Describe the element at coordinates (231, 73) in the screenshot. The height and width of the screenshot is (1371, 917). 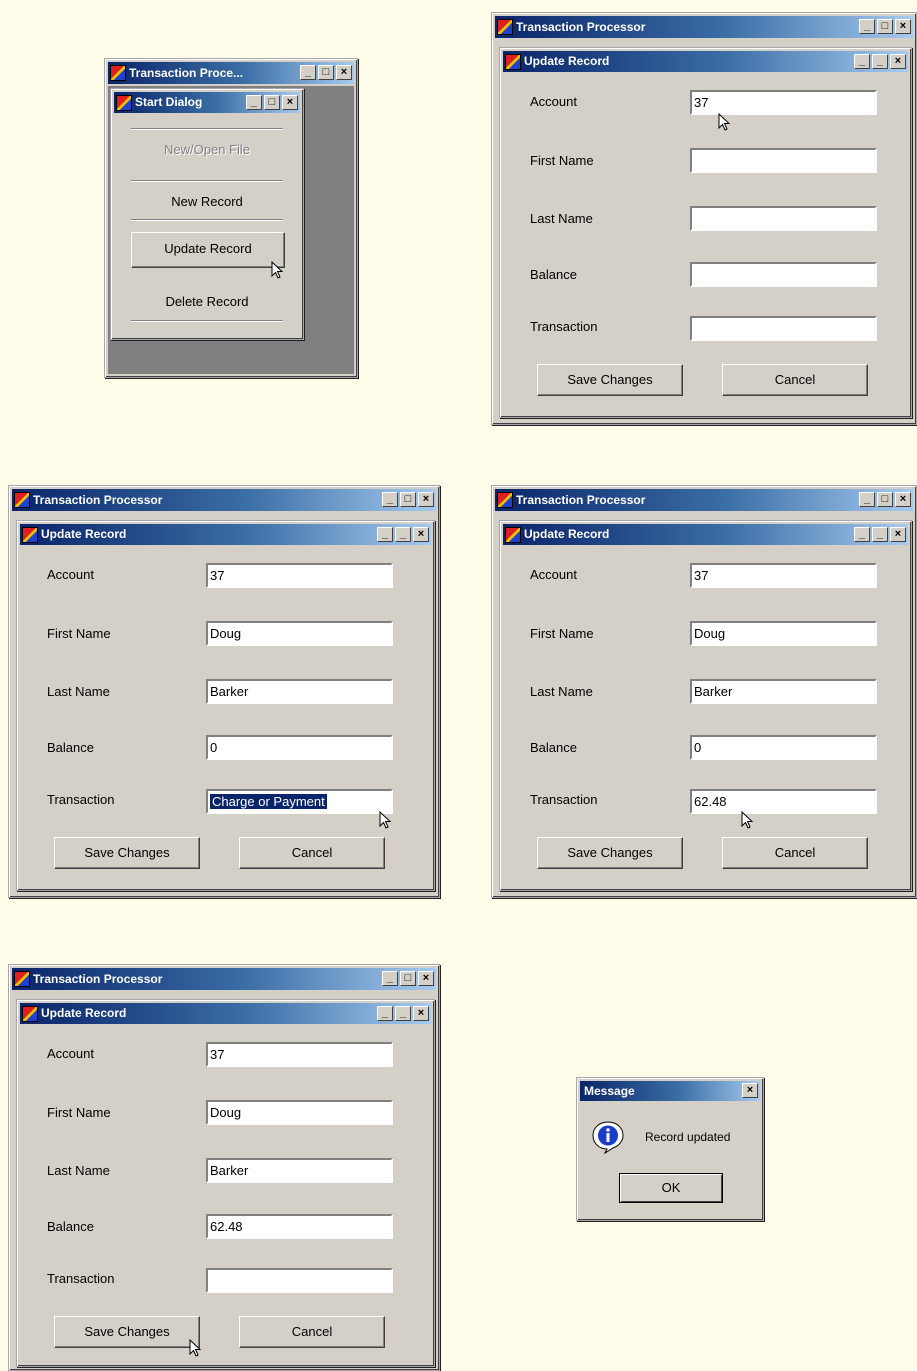
I see `parent-titlebar: Transaction Proce... _ □ ×` at that location.